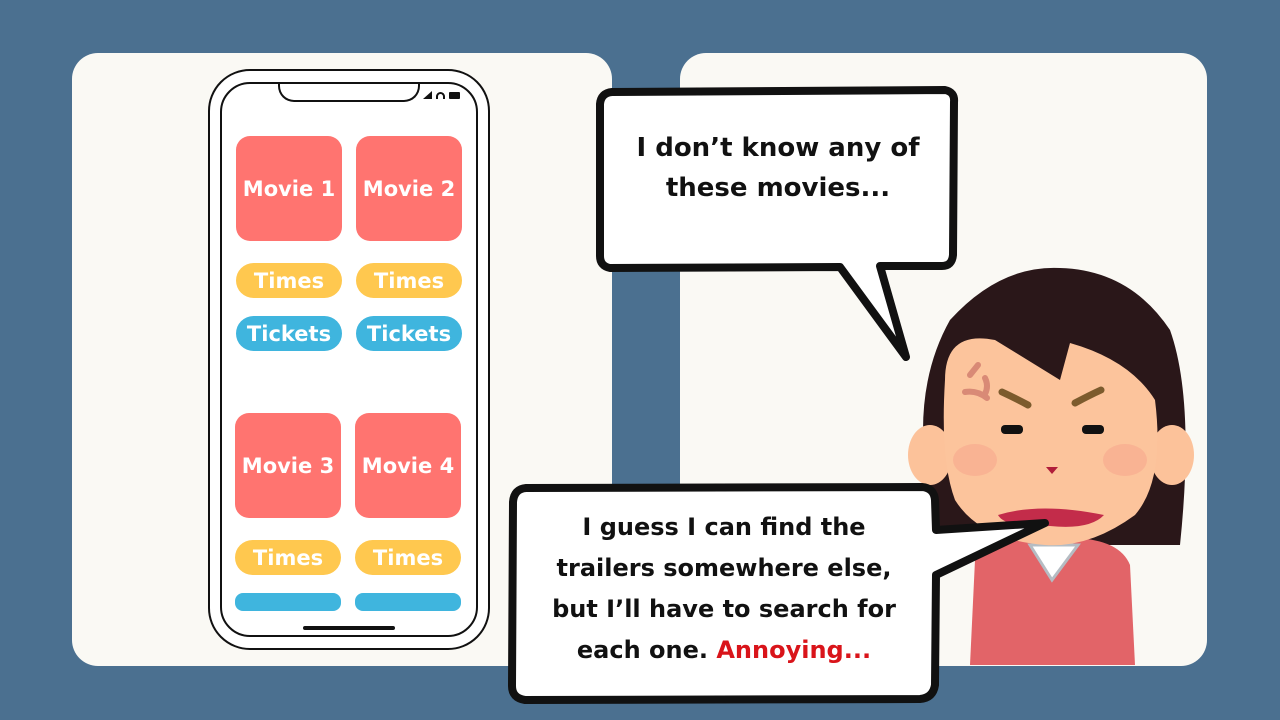  Describe the element at coordinates (778, 148) in the screenshot. I see `bubble-line: I don’t know any of` at that location.